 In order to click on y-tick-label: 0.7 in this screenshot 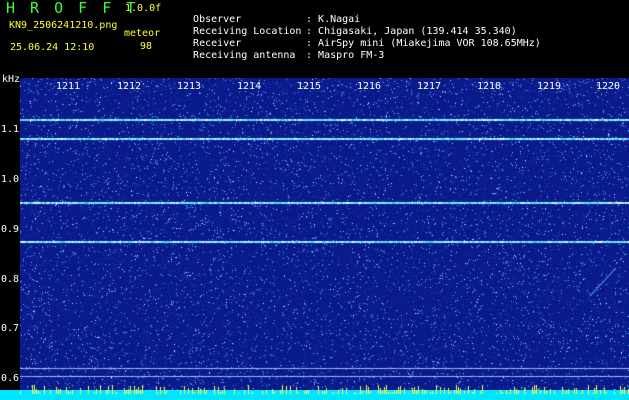, I will do `click(10, 328)`.